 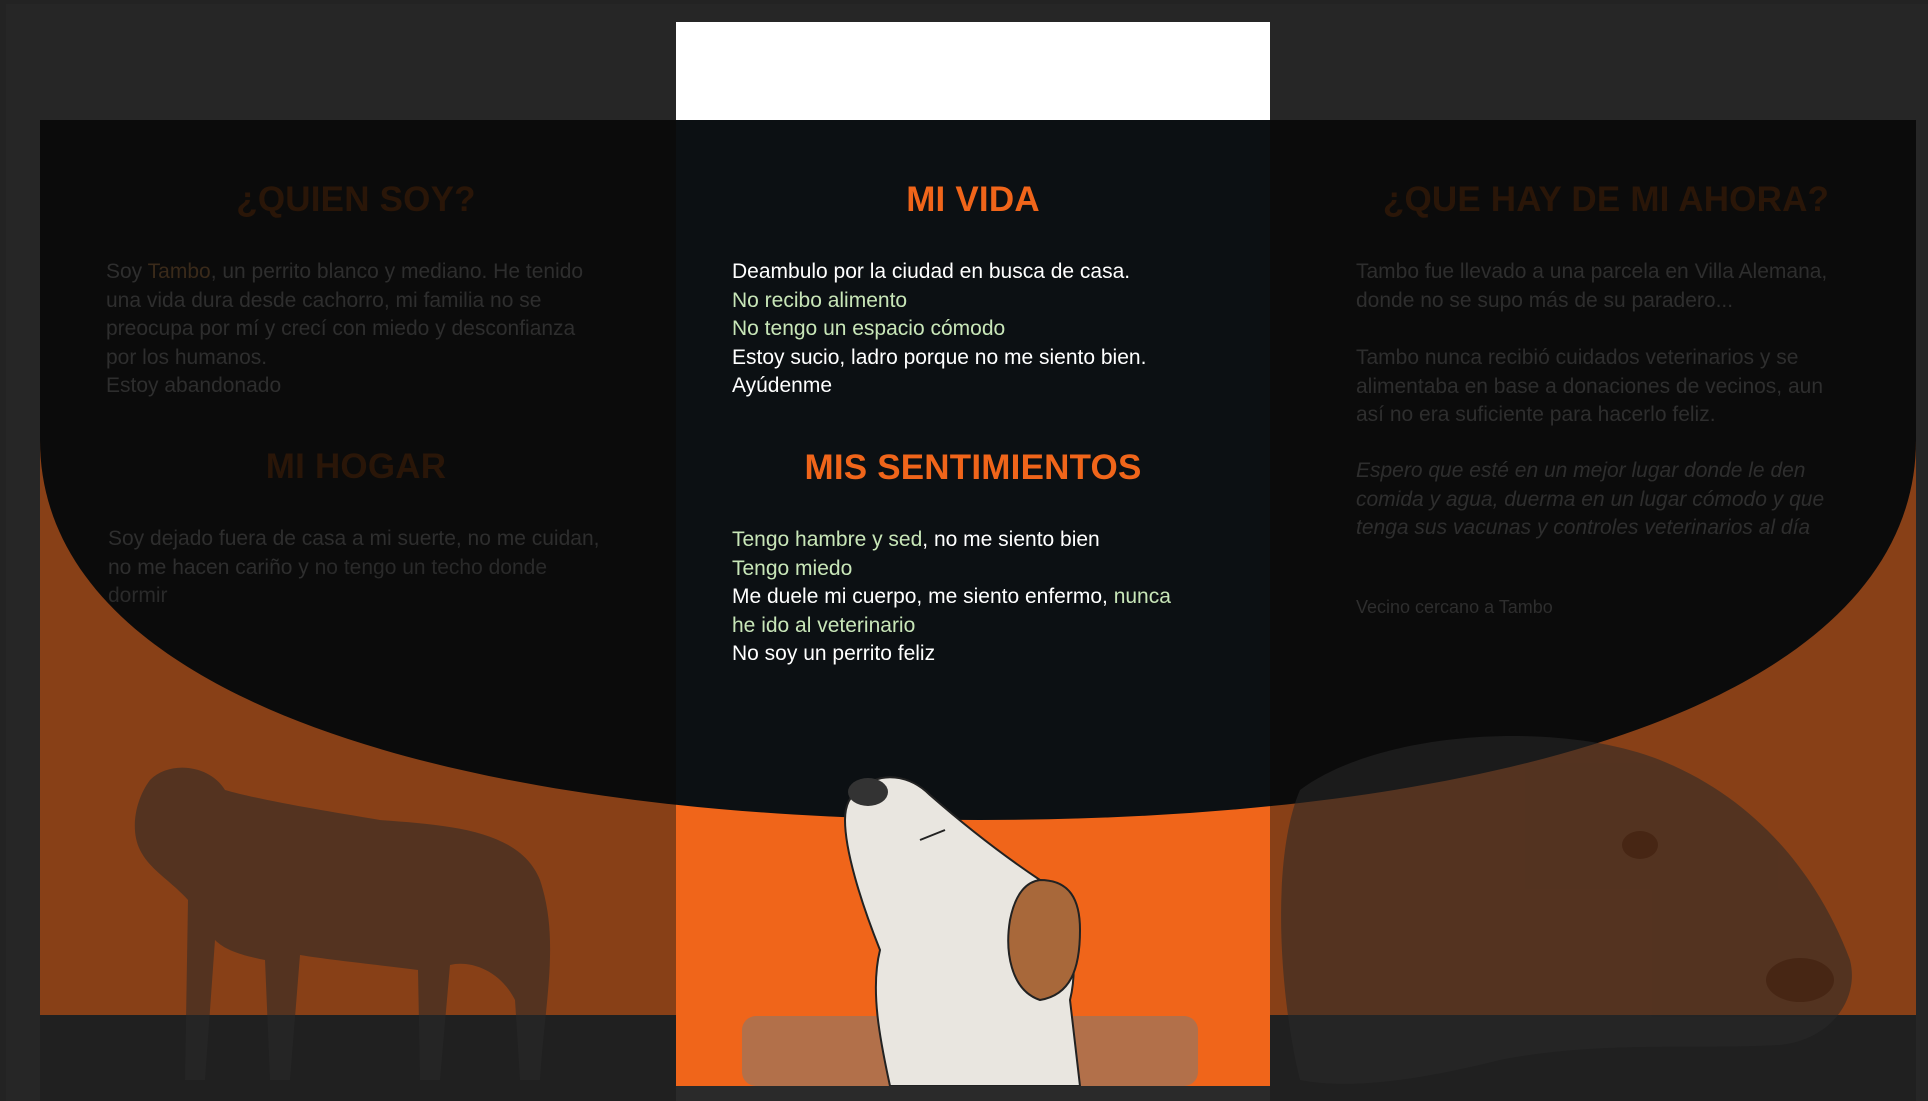 I want to click on vida-line-1: Deambulo por la ciudad en busca de casa., so click(x=931, y=271).